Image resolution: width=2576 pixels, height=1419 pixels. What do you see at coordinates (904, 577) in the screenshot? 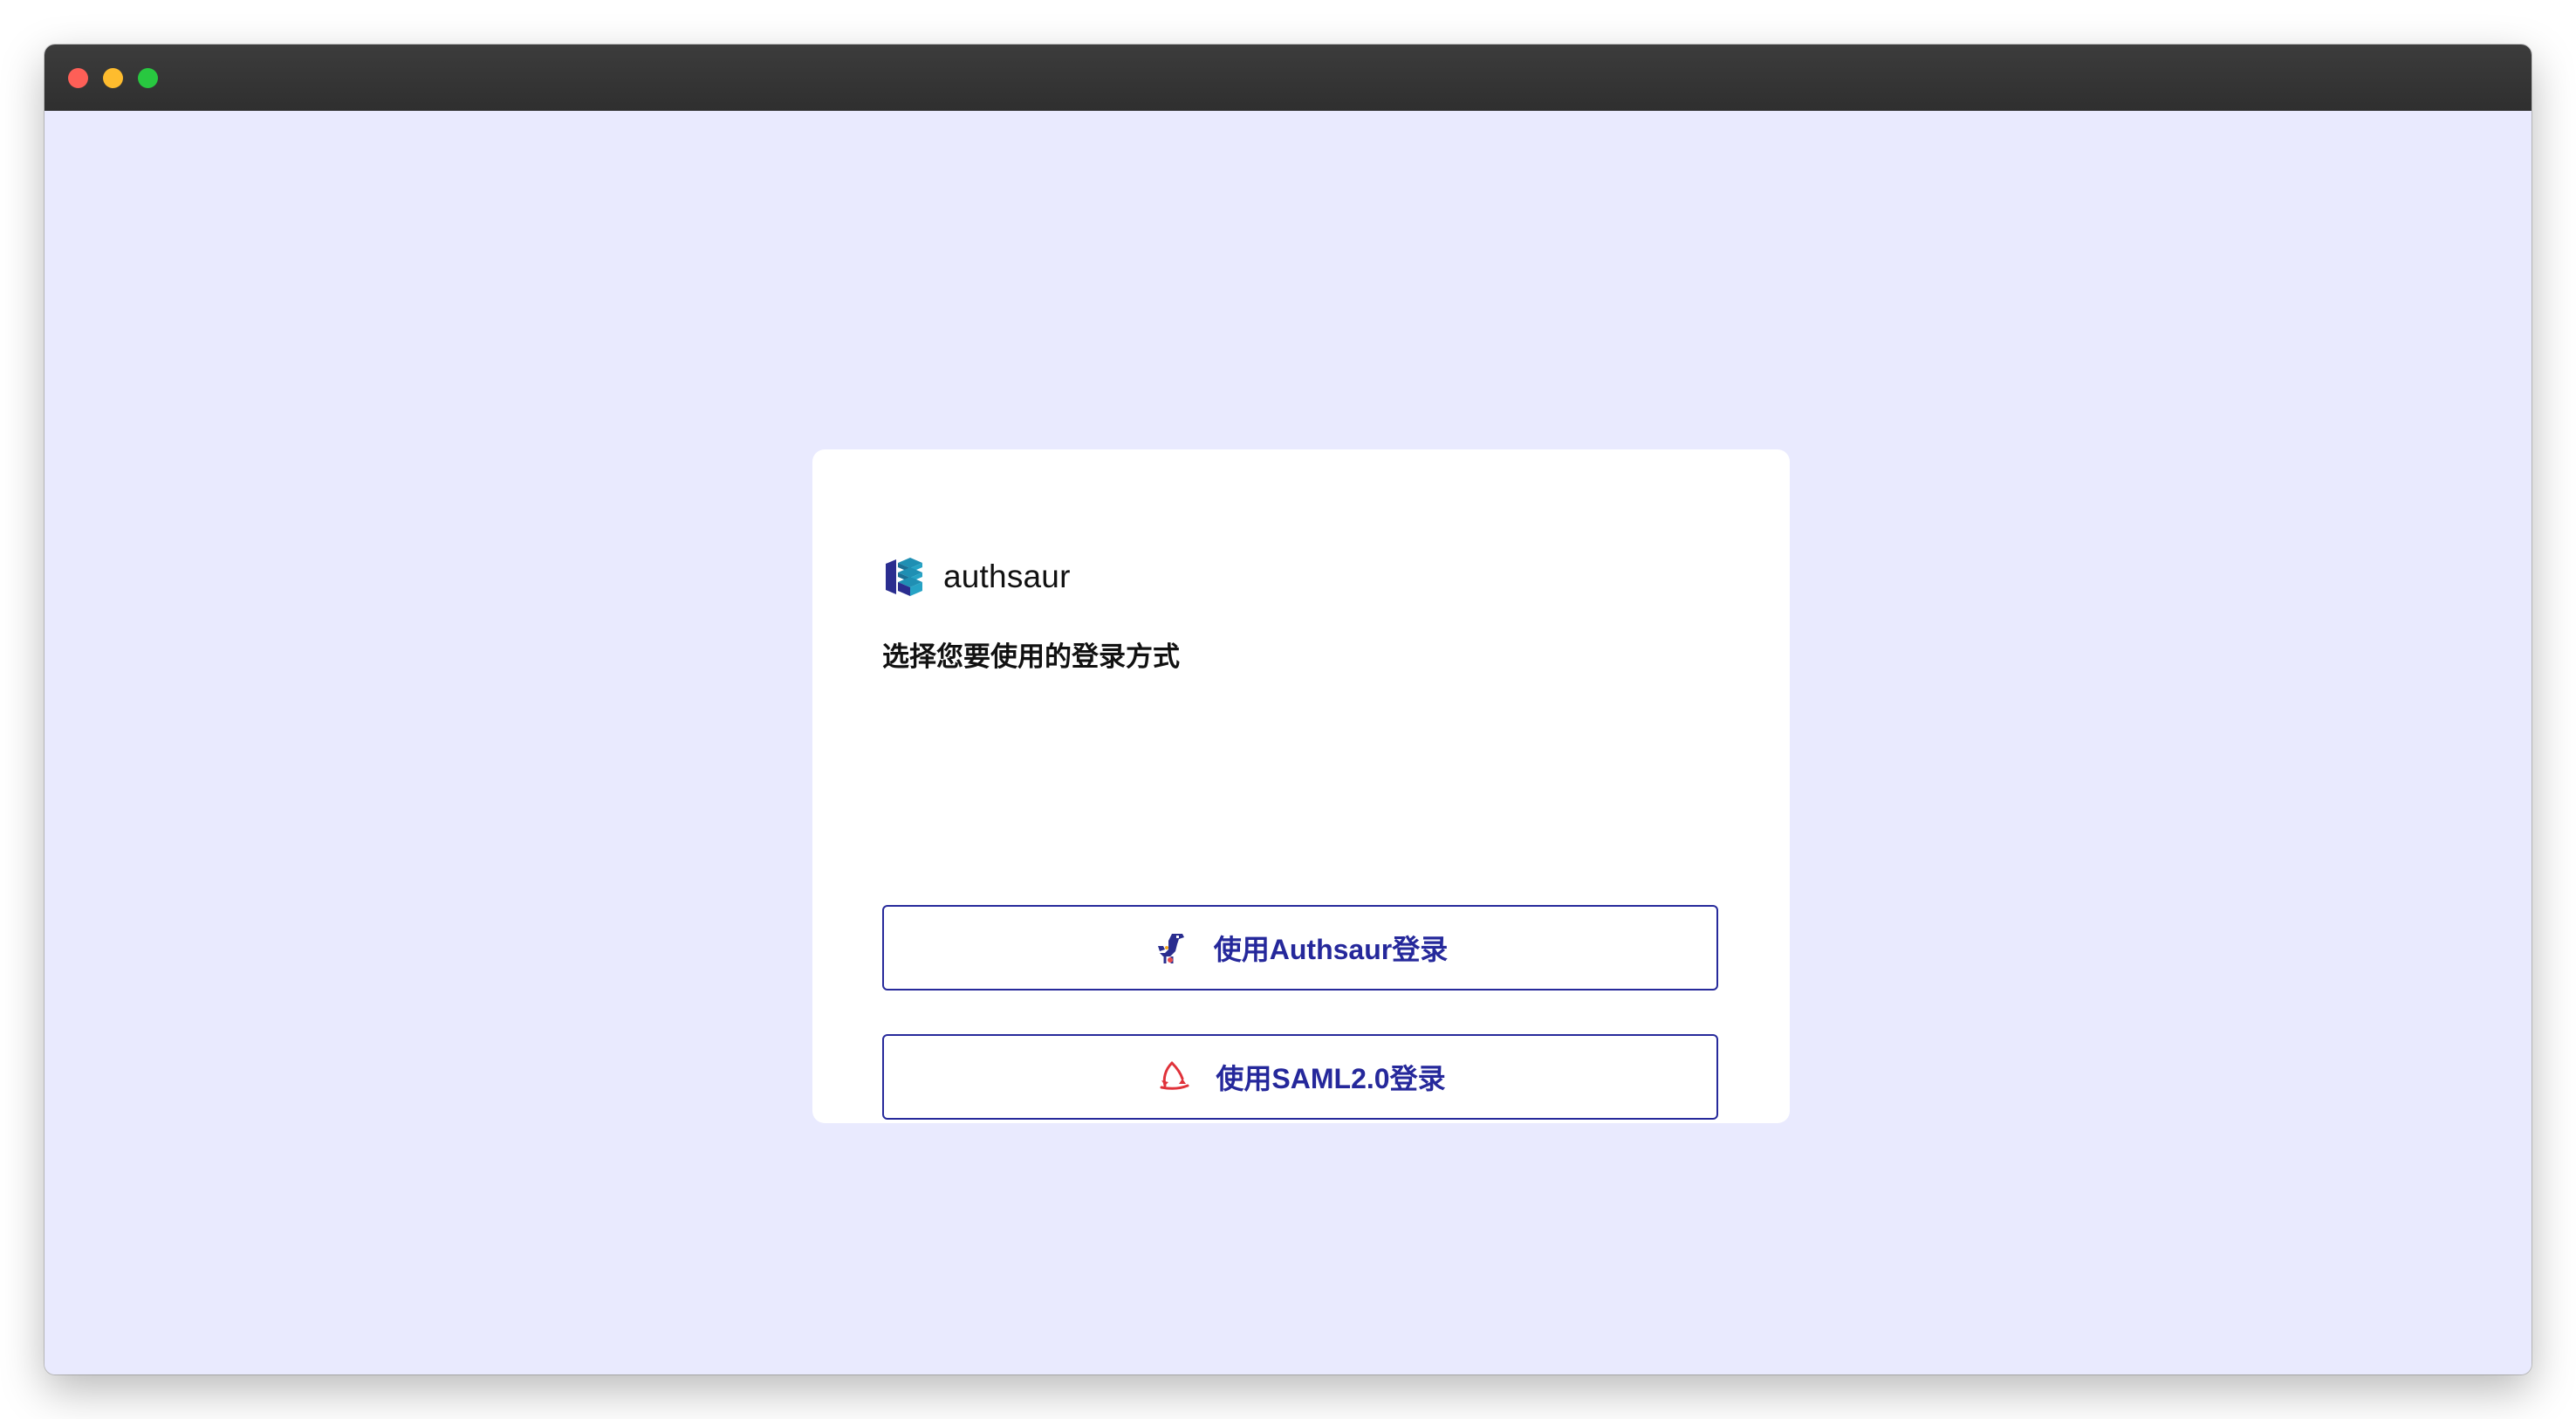
I see `authsaur-logo-icon` at bounding box center [904, 577].